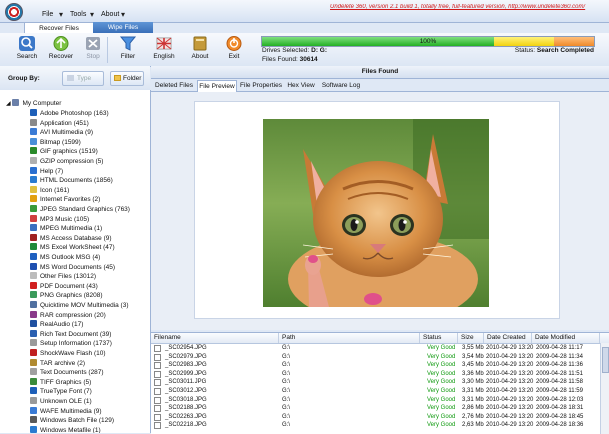  I want to click on group-by-folder-button: Folder, so click(127, 78).